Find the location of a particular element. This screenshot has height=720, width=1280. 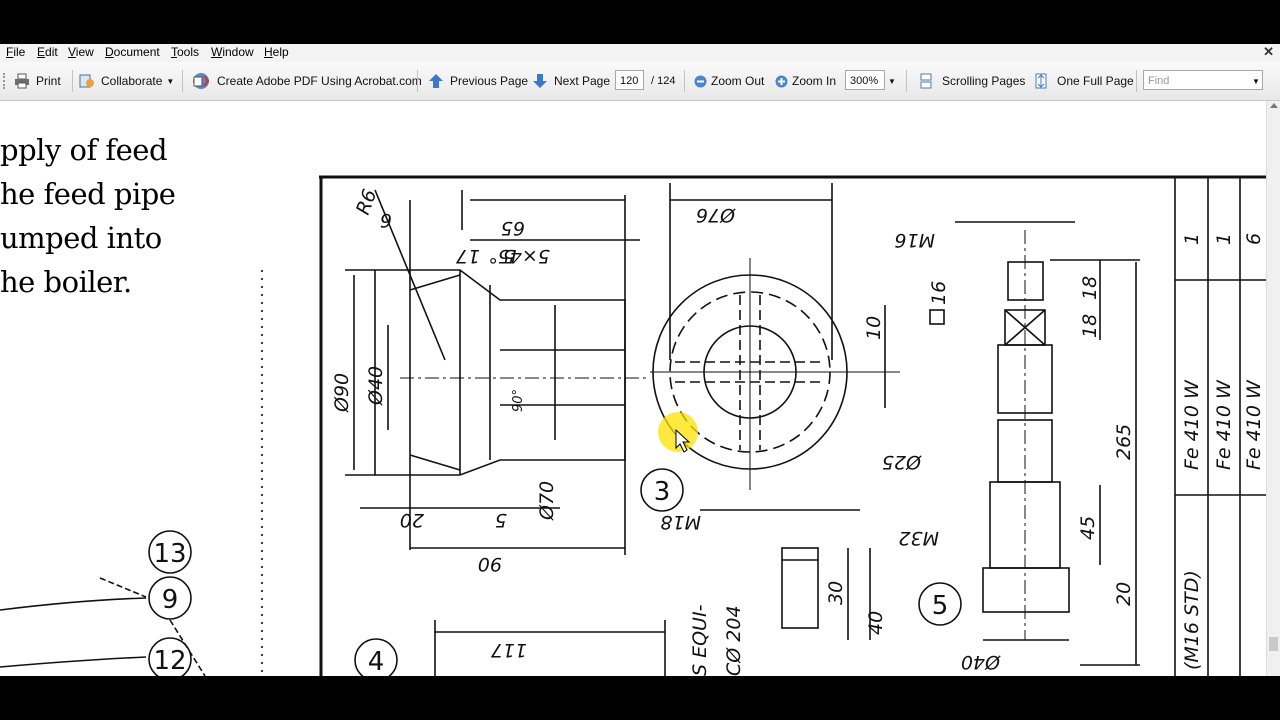

next-page-button: Next Page is located at coordinates (571, 81).